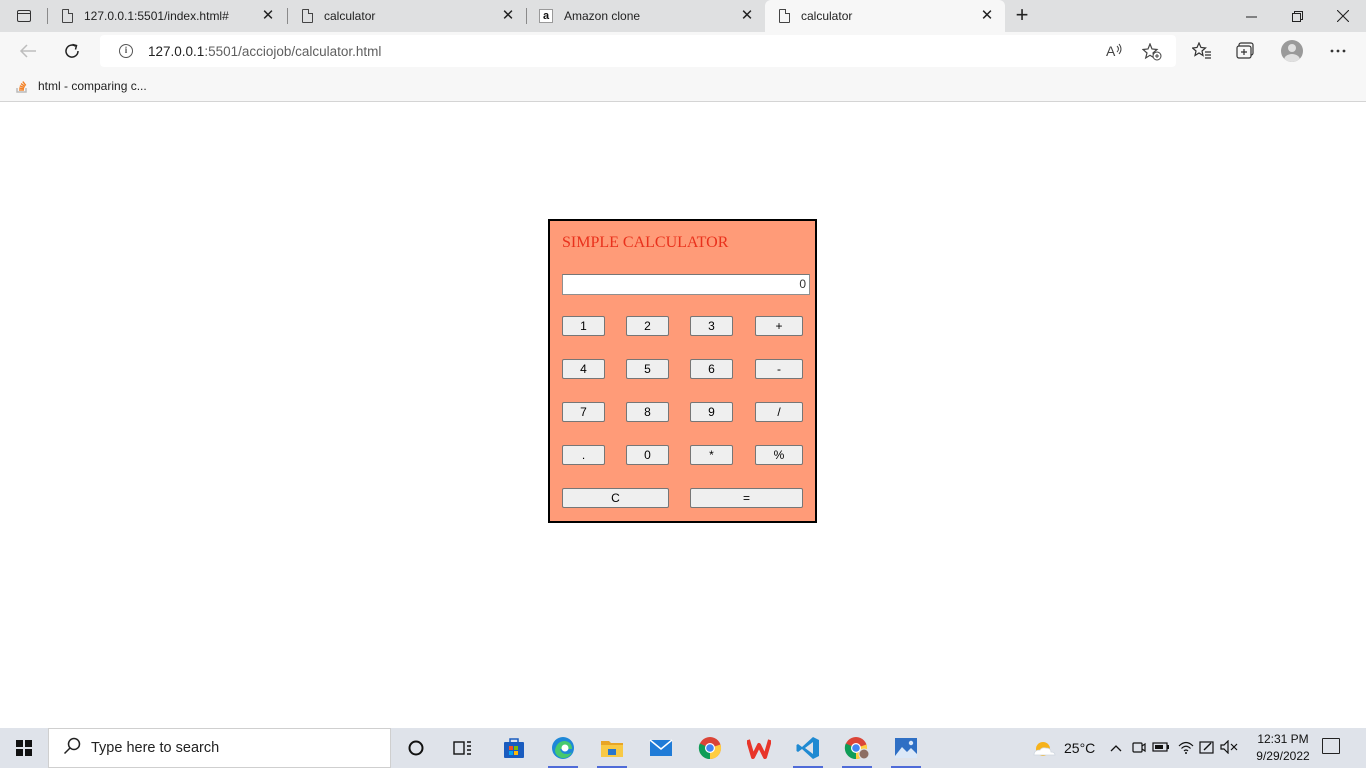 The image size is (1366, 768). I want to click on key-4-button: 4, so click(583, 369).